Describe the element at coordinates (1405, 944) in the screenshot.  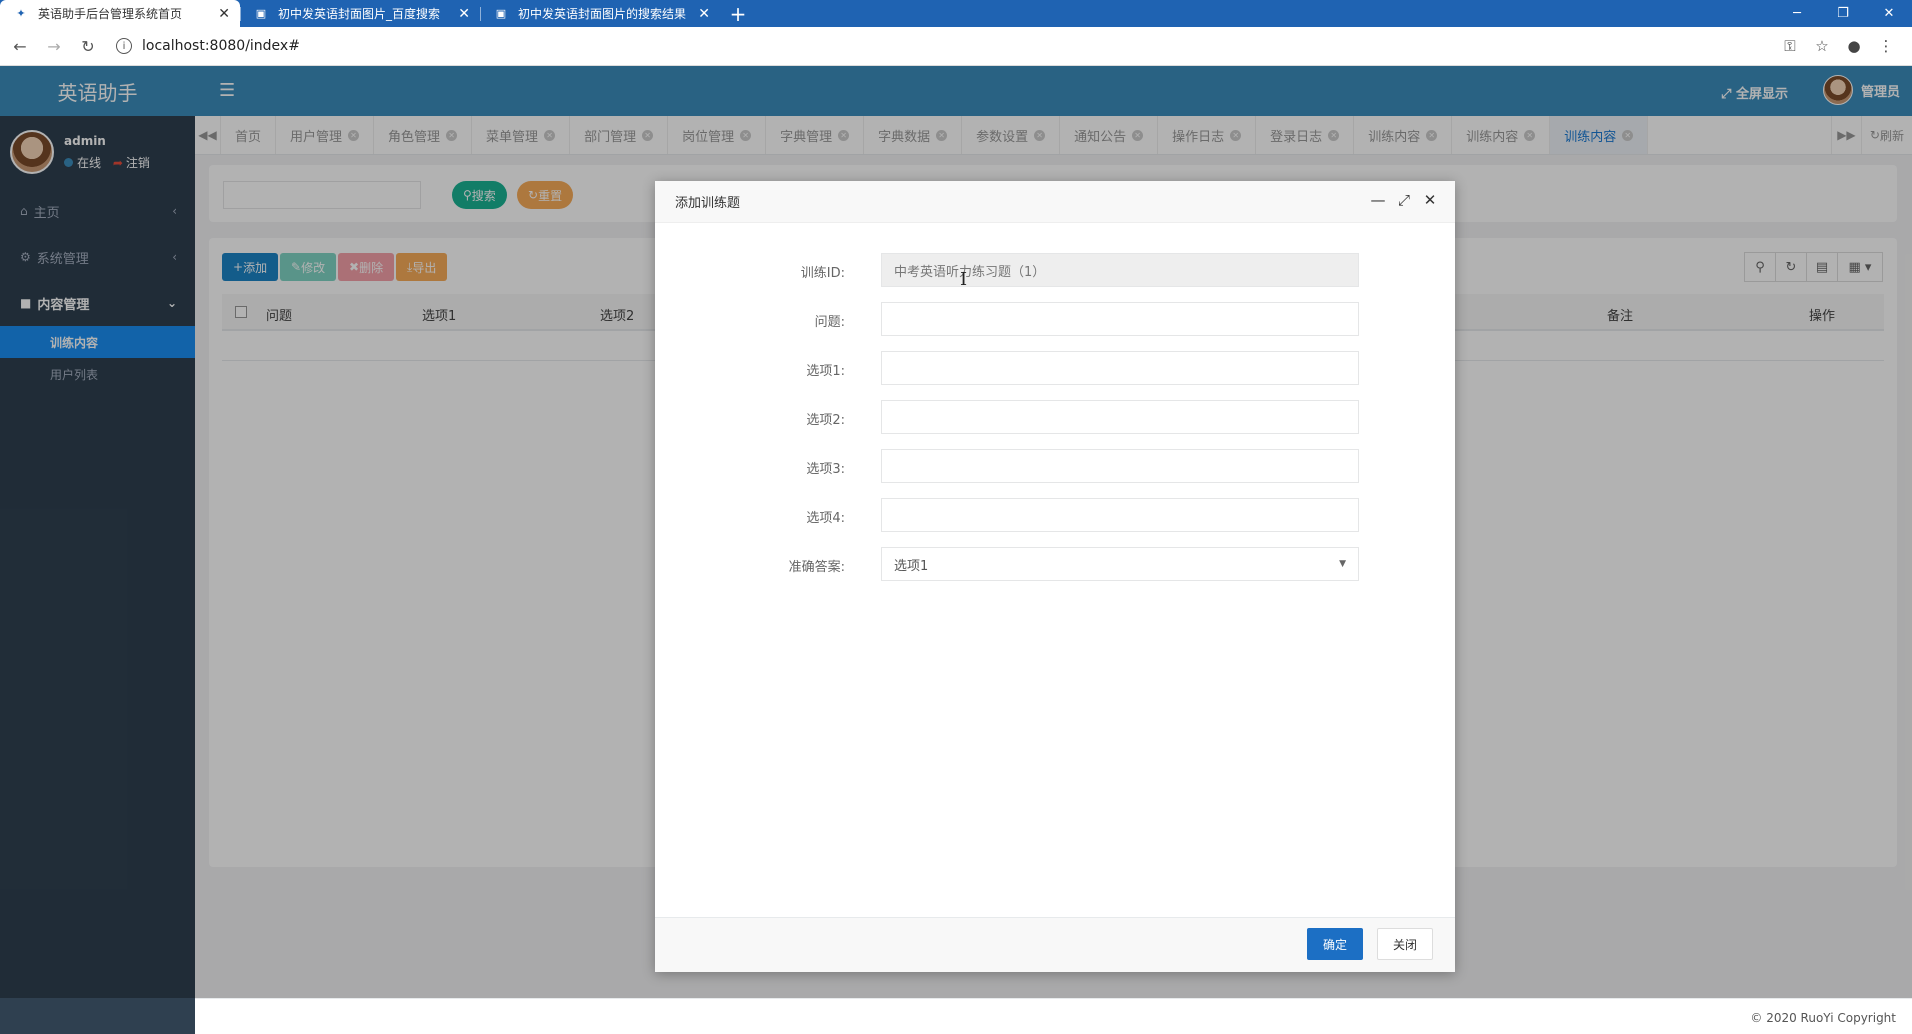
I see `close-button: 关闭` at that location.